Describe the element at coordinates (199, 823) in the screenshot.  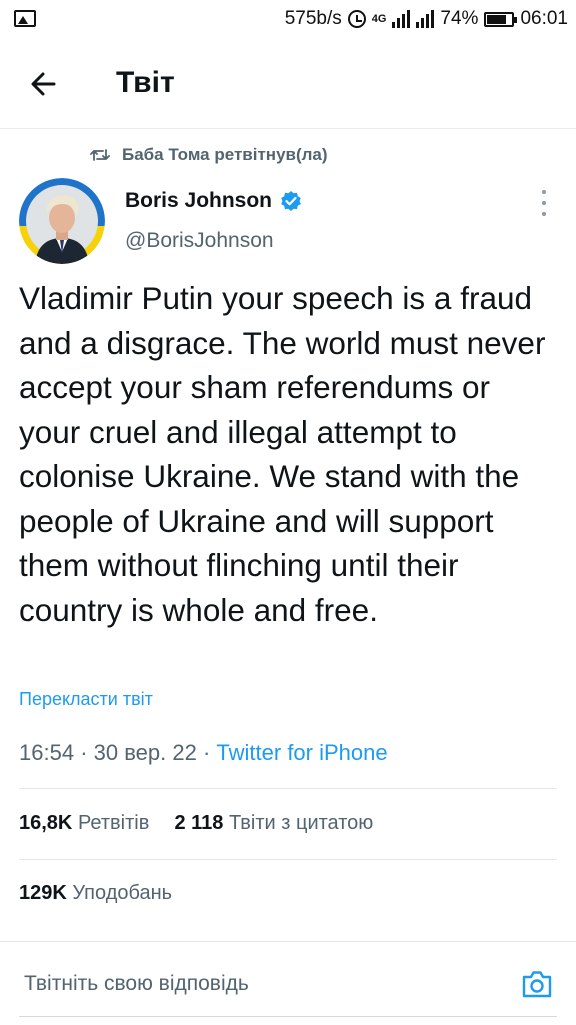
I see `quotes-count: 2 118` at that location.